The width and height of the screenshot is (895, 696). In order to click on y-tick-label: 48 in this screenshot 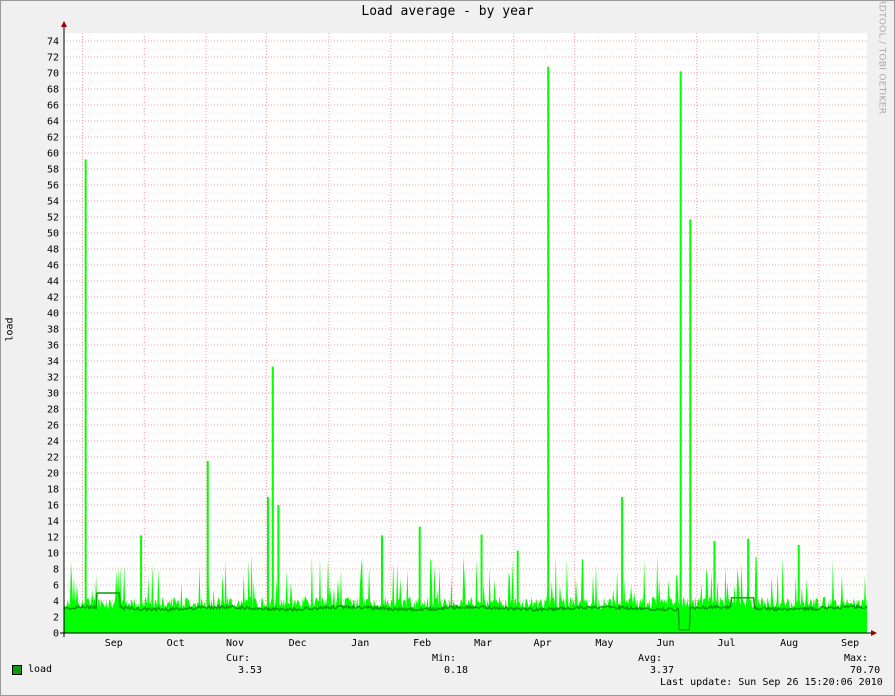, I will do `click(53, 250)`.